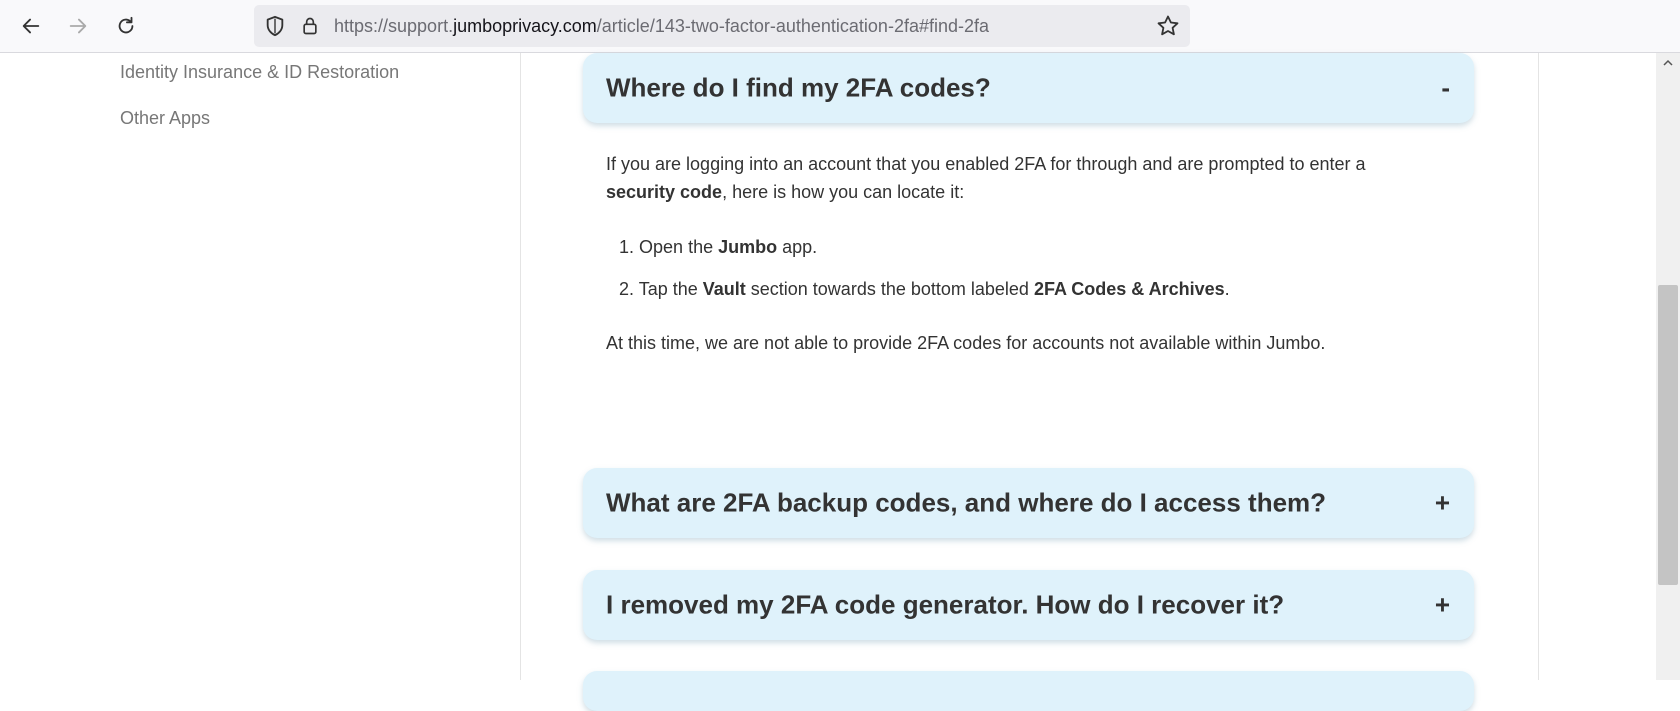 Image resolution: width=1680 pixels, height=711 pixels. Describe the element at coordinates (1028, 691) in the screenshot. I see `faq-header-next` at that location.